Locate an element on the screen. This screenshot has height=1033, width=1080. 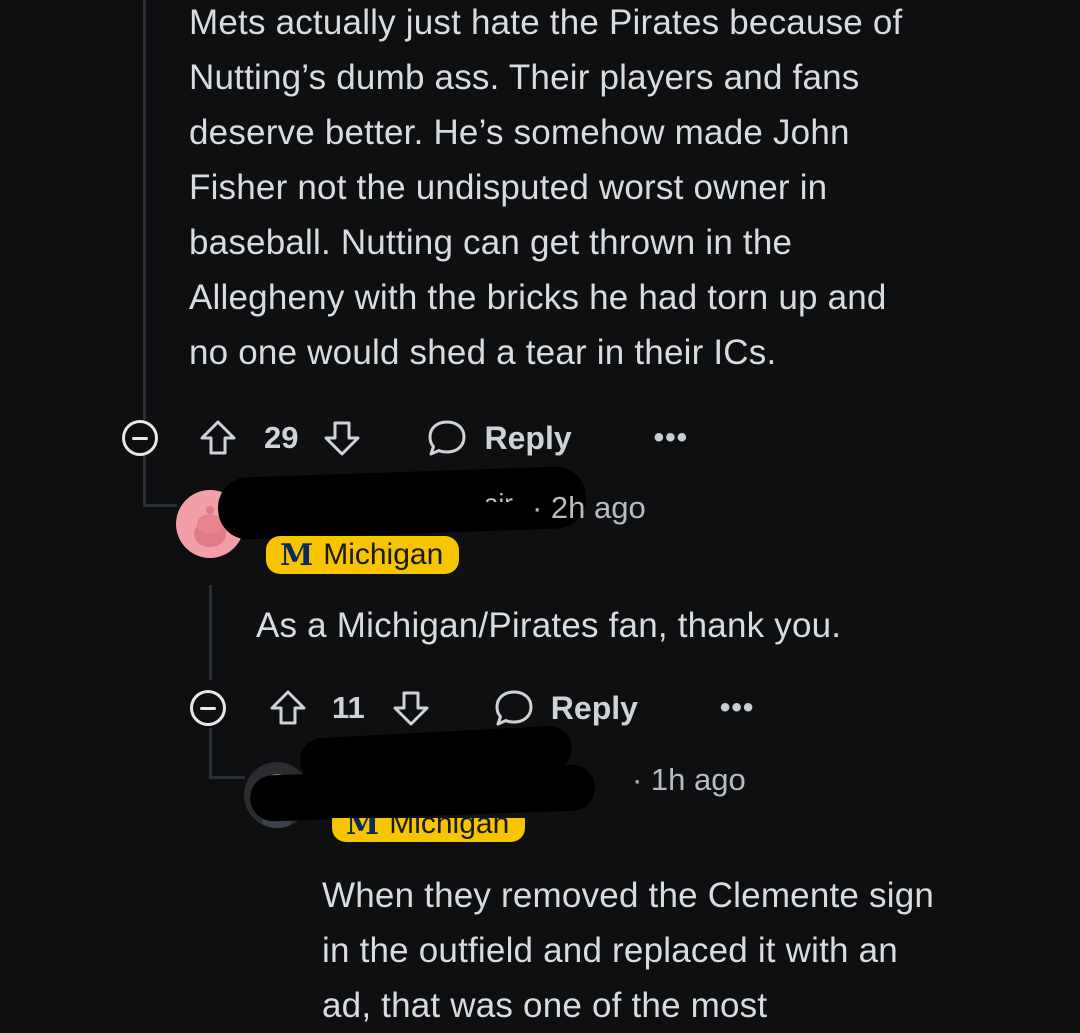
thread-curve-level1 is located at coordinates (160, 505).